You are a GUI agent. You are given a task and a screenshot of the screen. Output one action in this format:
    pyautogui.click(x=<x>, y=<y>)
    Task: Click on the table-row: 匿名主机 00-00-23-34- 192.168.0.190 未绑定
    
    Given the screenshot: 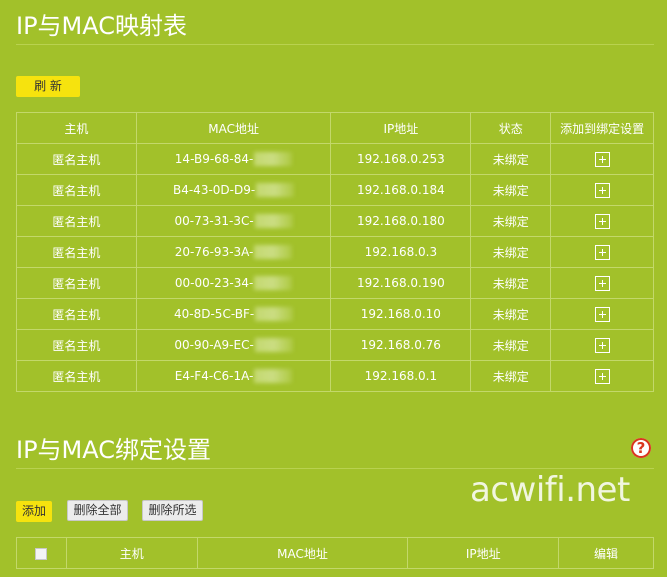 What is the action you would take?
    pyautogui.click(x=335, y=283)
    